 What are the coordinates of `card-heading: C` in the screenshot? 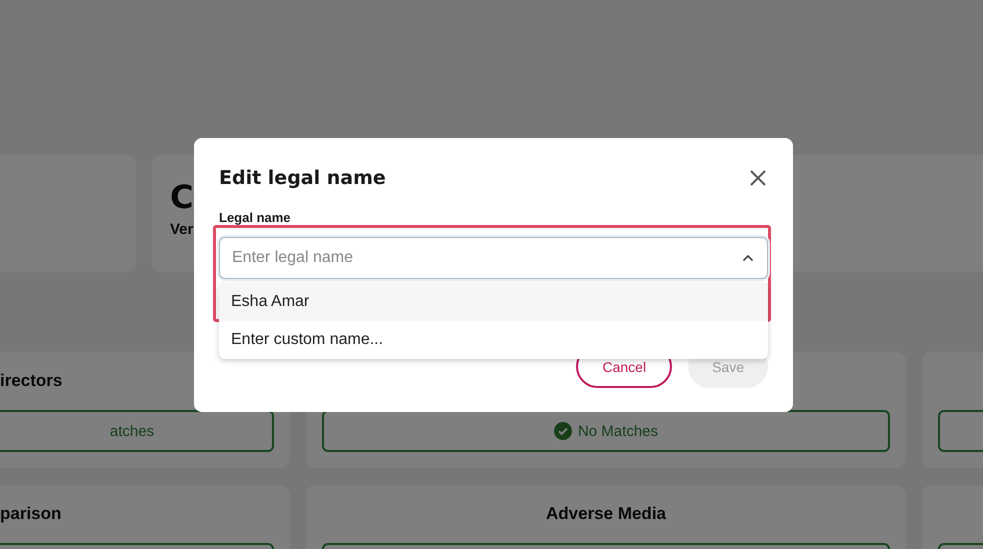 It's located at (182, 197).